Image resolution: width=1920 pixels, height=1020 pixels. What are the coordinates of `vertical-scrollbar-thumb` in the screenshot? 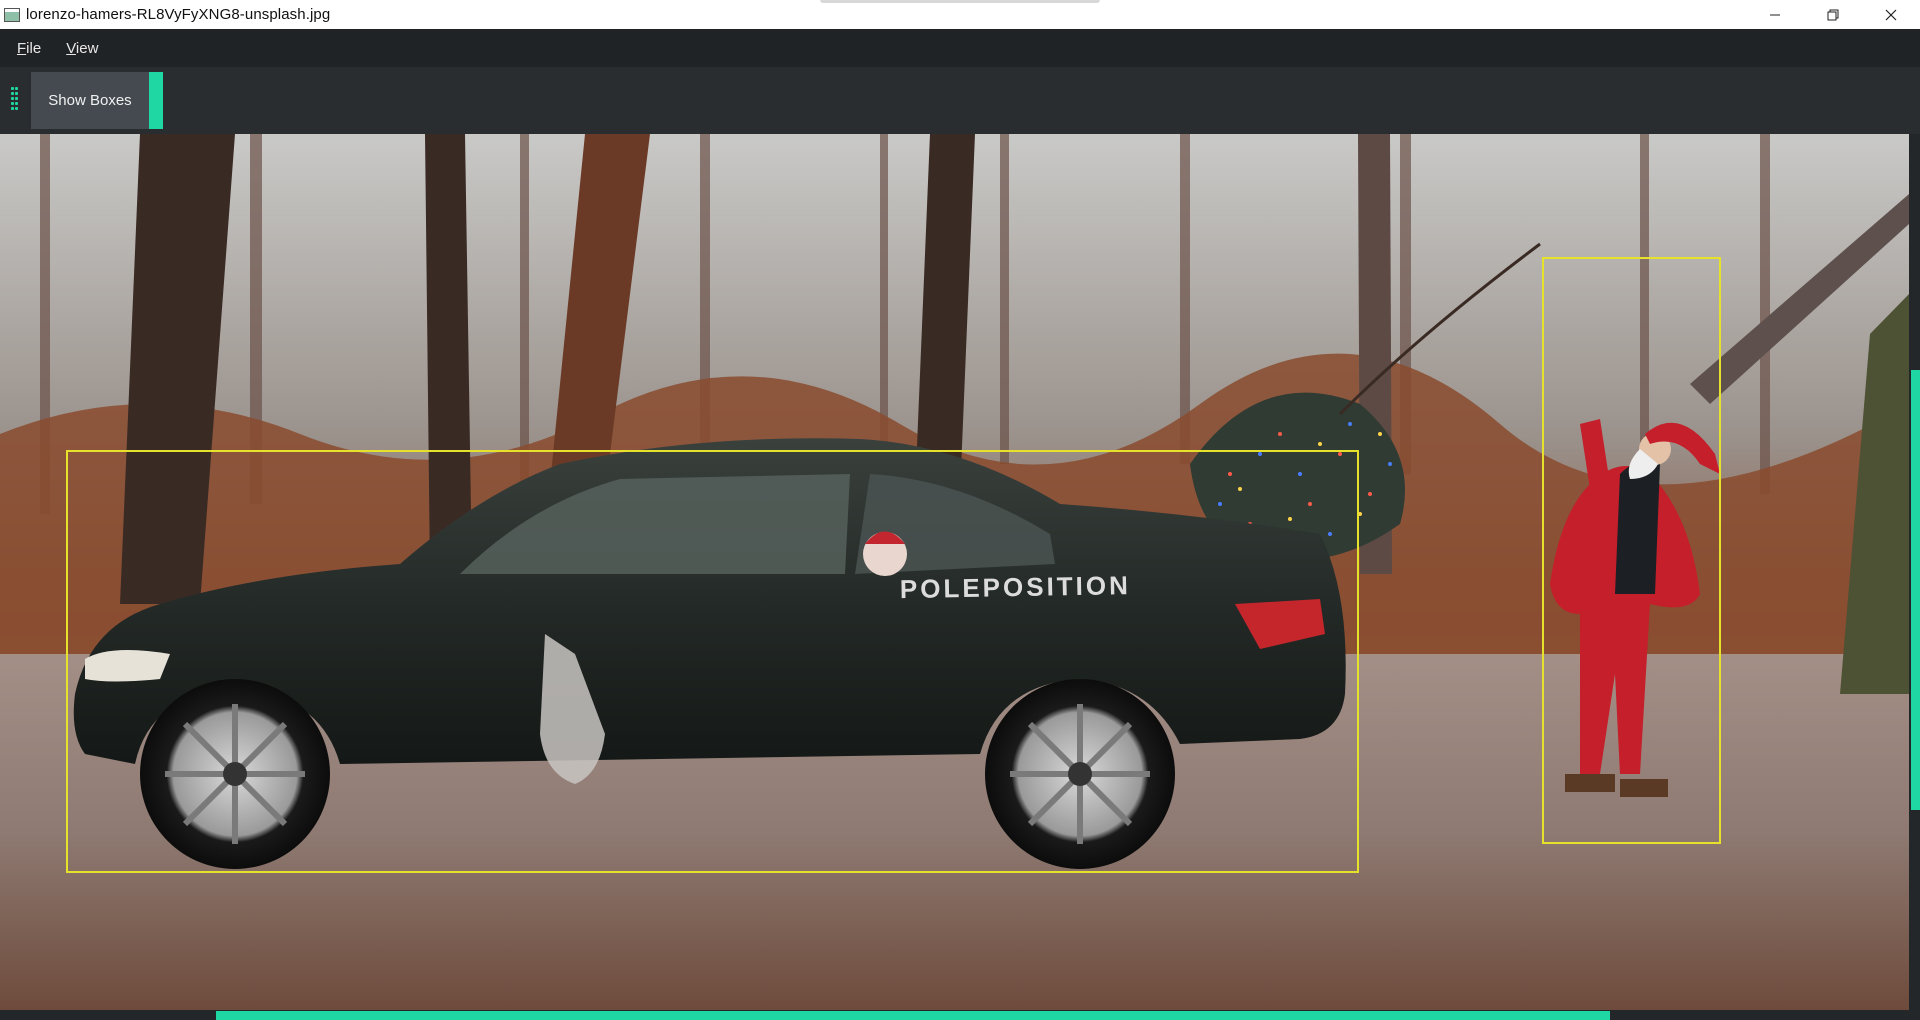 It's located at (1915, 590).